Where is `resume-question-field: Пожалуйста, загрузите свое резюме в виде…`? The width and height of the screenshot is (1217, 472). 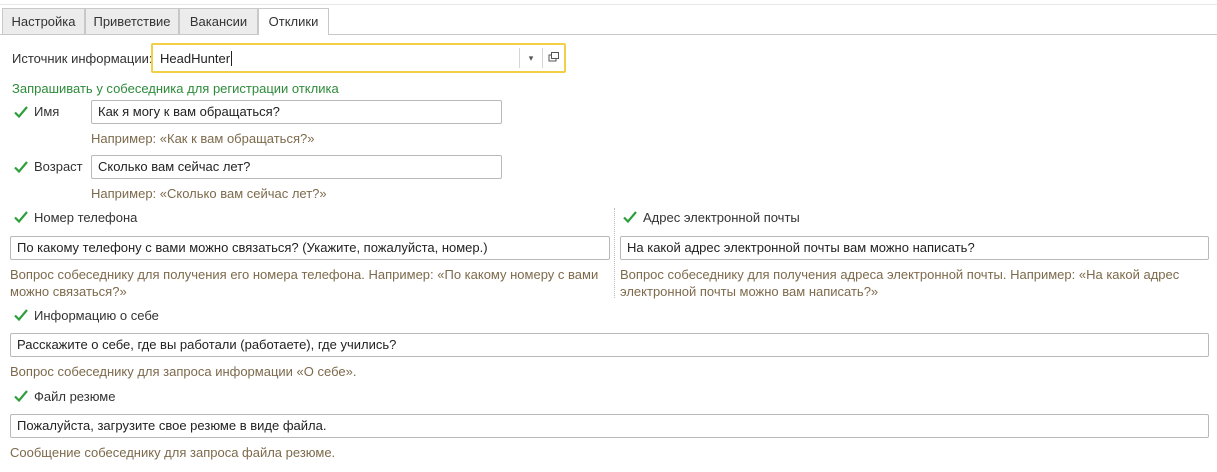
resume-question-field: Пожалуйста, загрузите свое резюме в виде… is located at coordinates (609, 426).